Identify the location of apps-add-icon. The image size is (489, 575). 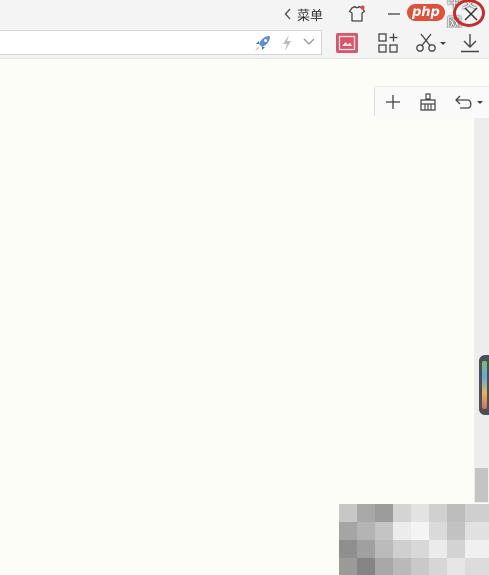
(388, 43).